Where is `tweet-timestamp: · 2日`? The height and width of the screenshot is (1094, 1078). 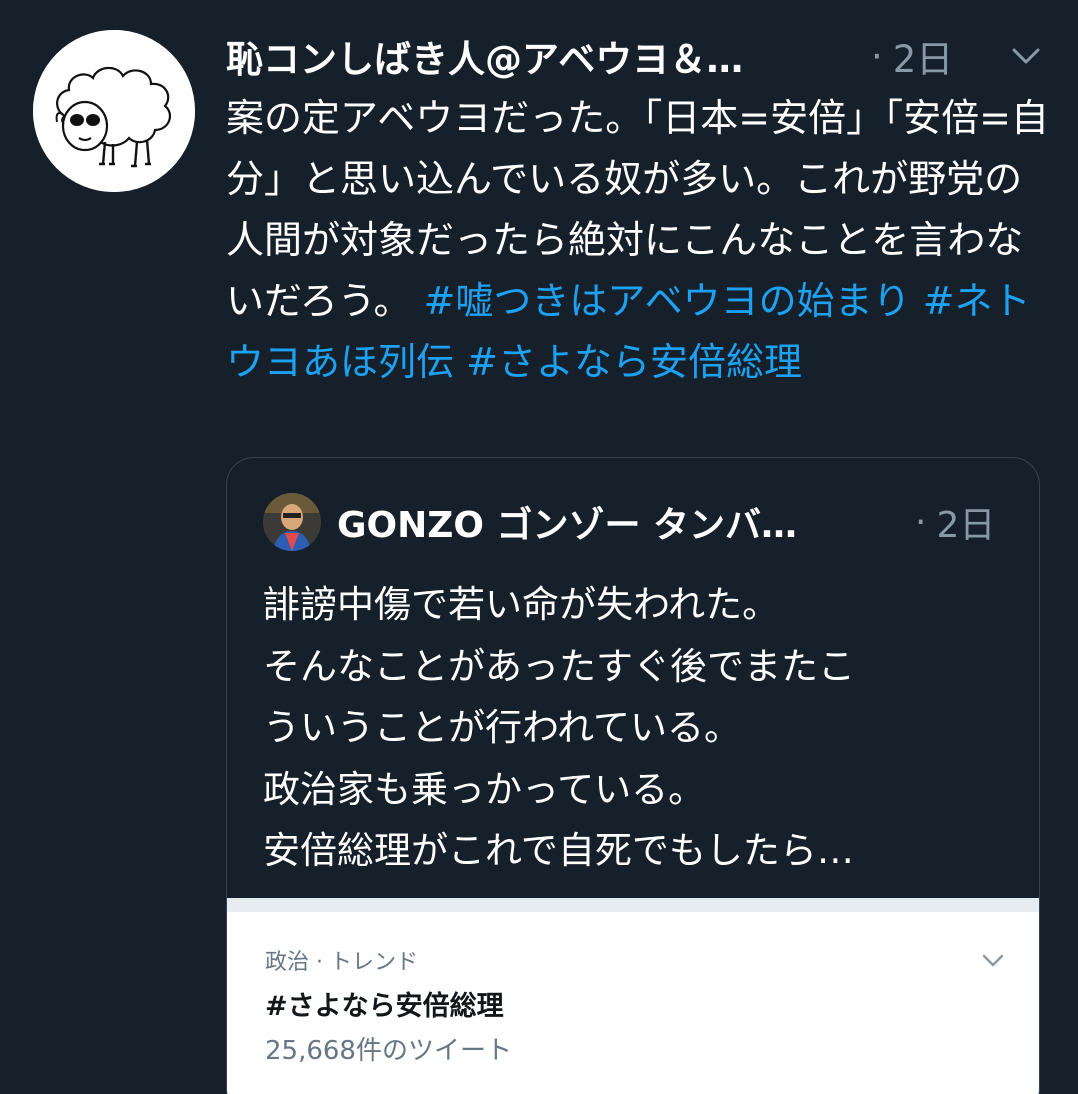 tweet-timestamp: · 2日 is located at coordinates (912, 56).